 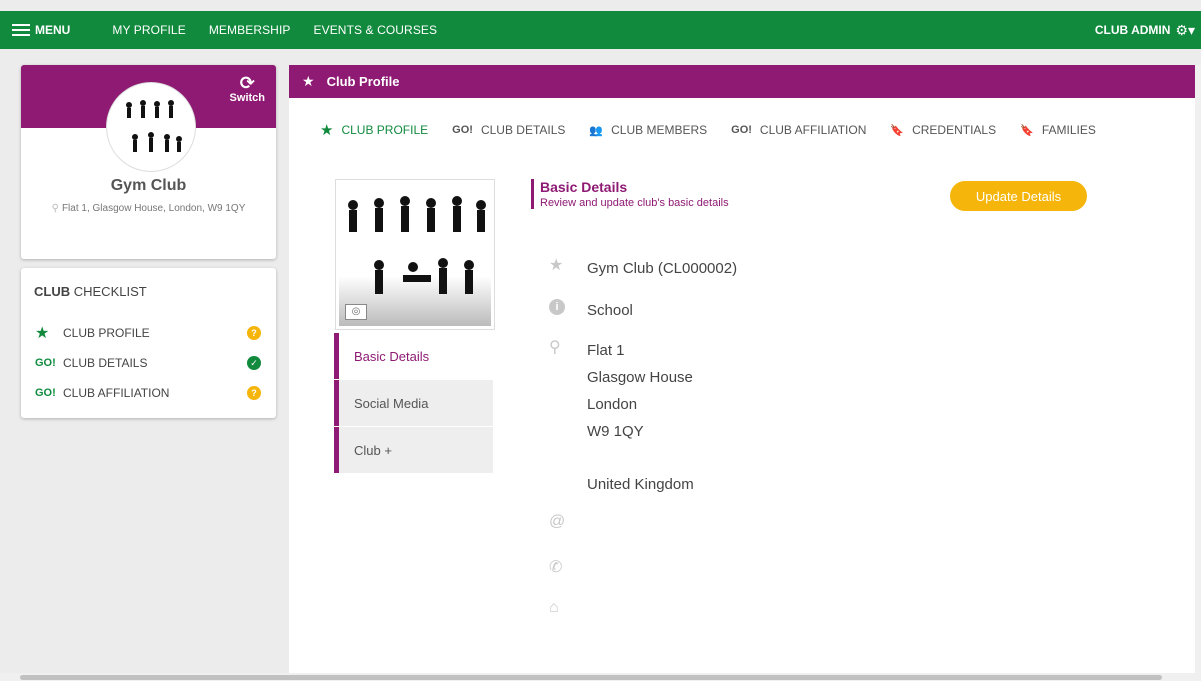 I want to click on switch-button: ⟳ Switch, so click(x=247, y=89).